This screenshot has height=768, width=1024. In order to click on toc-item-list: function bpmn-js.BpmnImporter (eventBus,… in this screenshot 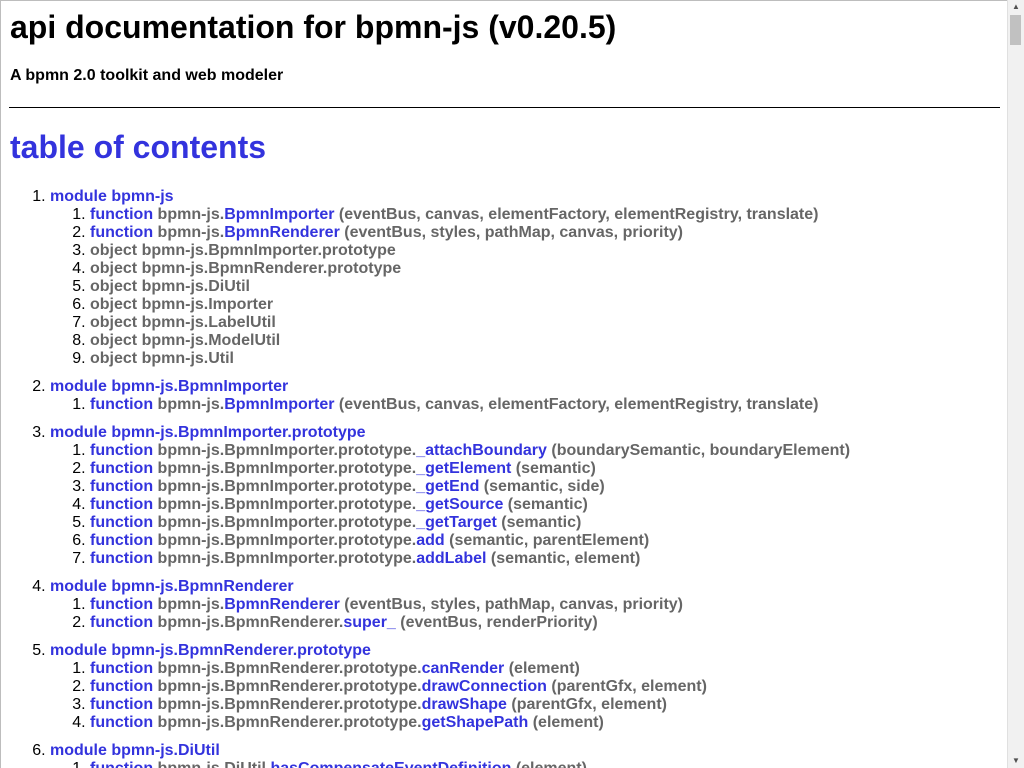, I will do `click(450, 405)`.